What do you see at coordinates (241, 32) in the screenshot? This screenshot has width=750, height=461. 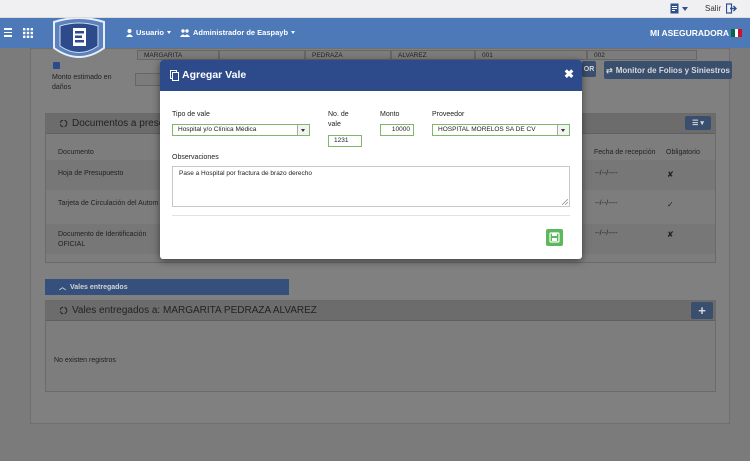 I see `admin-label: Administrador de Easpayb` at bounding box center [241, 32].